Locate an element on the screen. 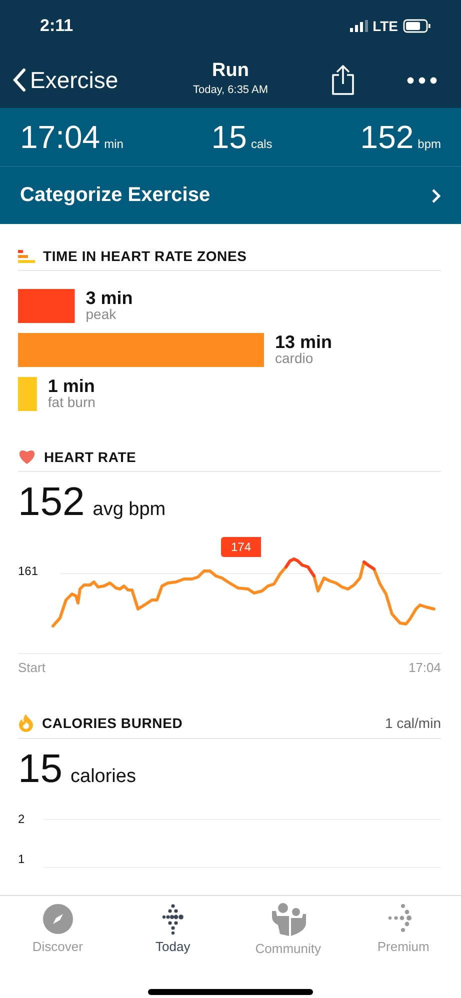  network-label: LTE is located at coordinates (385, 26).